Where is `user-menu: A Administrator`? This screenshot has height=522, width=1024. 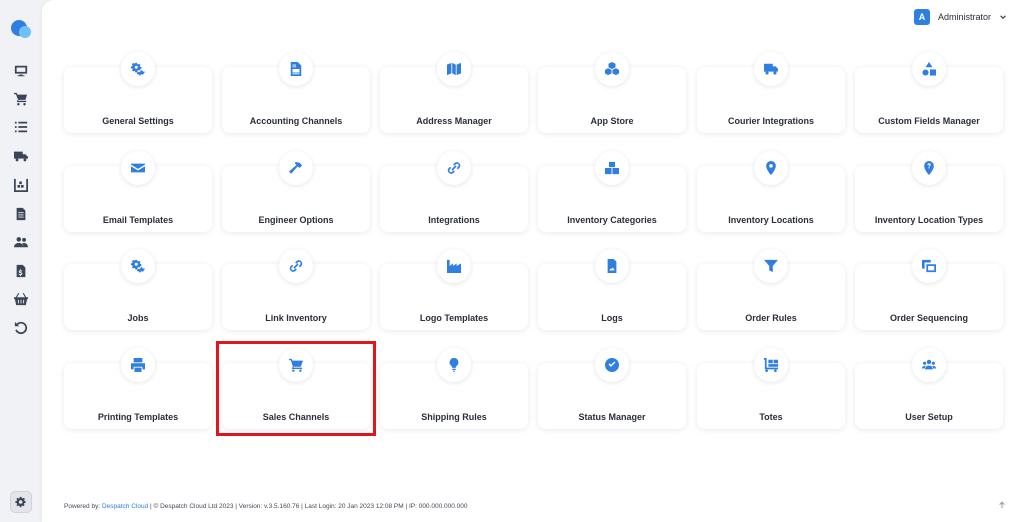
user-menu: A Administrator is located at coordinates (960, 17).